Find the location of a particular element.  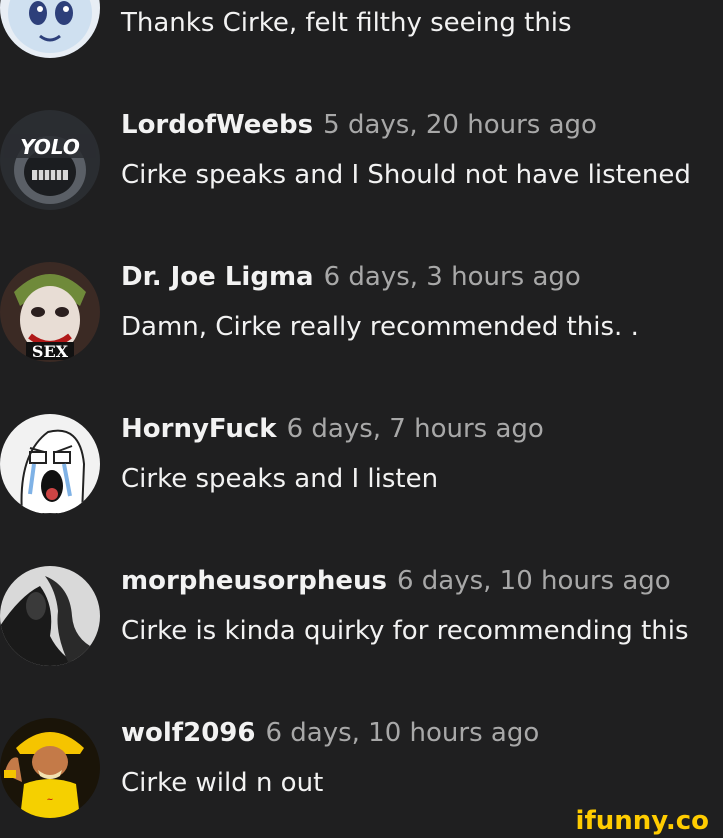

blue-cartoon-creature-avatar is located at coordinates (50, 29).